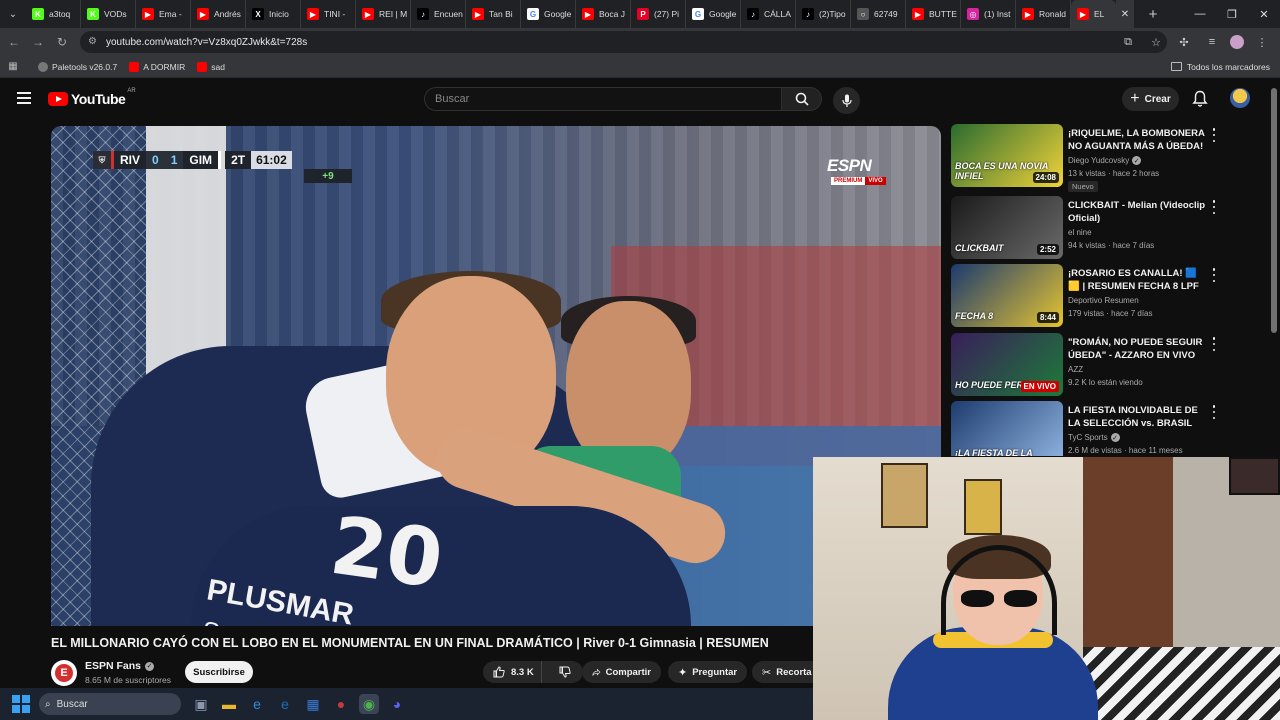  I want to click on new-tab-icon: +, so click(1153, 14).